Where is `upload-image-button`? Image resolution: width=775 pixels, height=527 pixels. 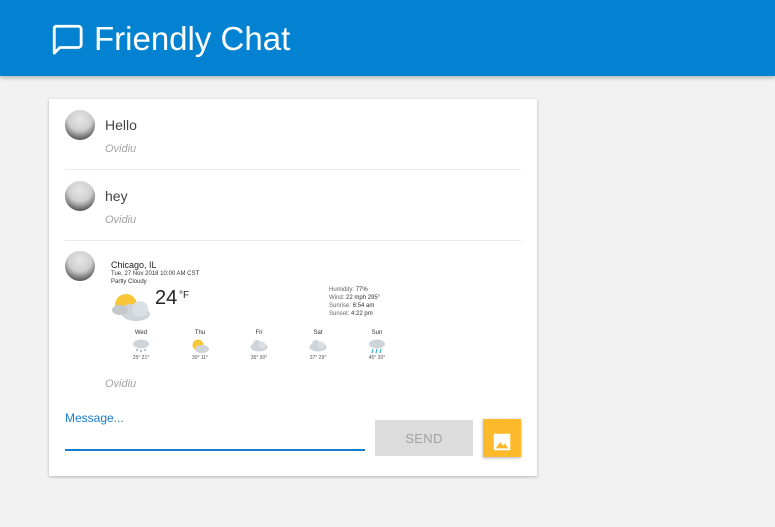 upload-image-button is located at coordinates (502, 438).